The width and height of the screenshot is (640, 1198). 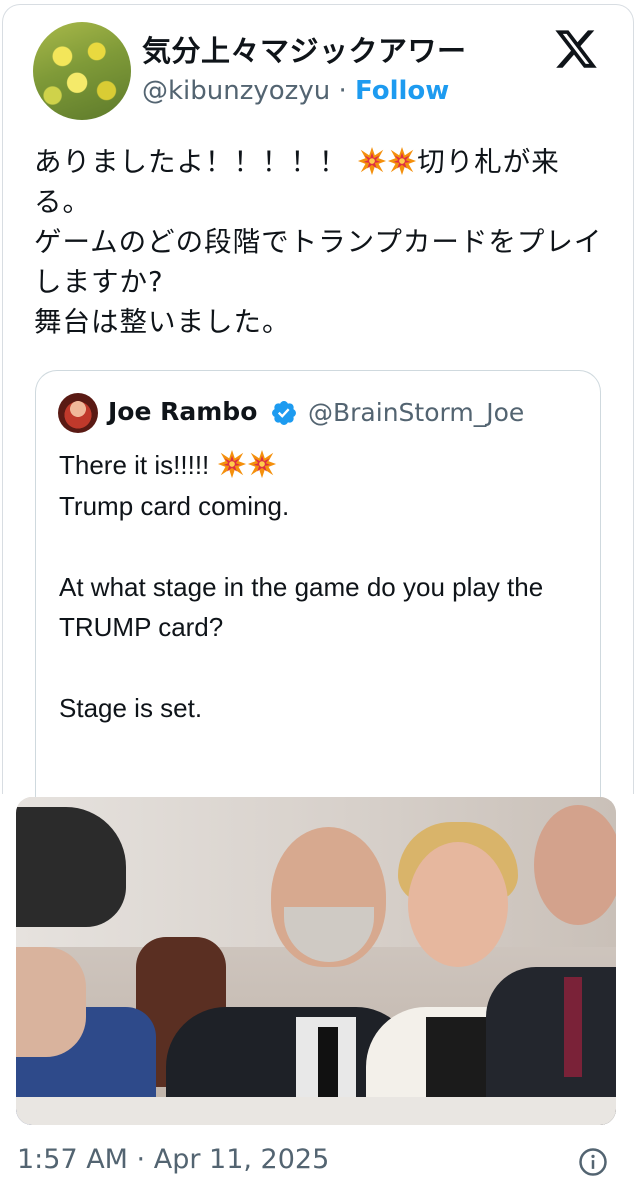 I want to click on author-handle-row: @kibunzyozyu · Follow, so click(x=295, y=91).